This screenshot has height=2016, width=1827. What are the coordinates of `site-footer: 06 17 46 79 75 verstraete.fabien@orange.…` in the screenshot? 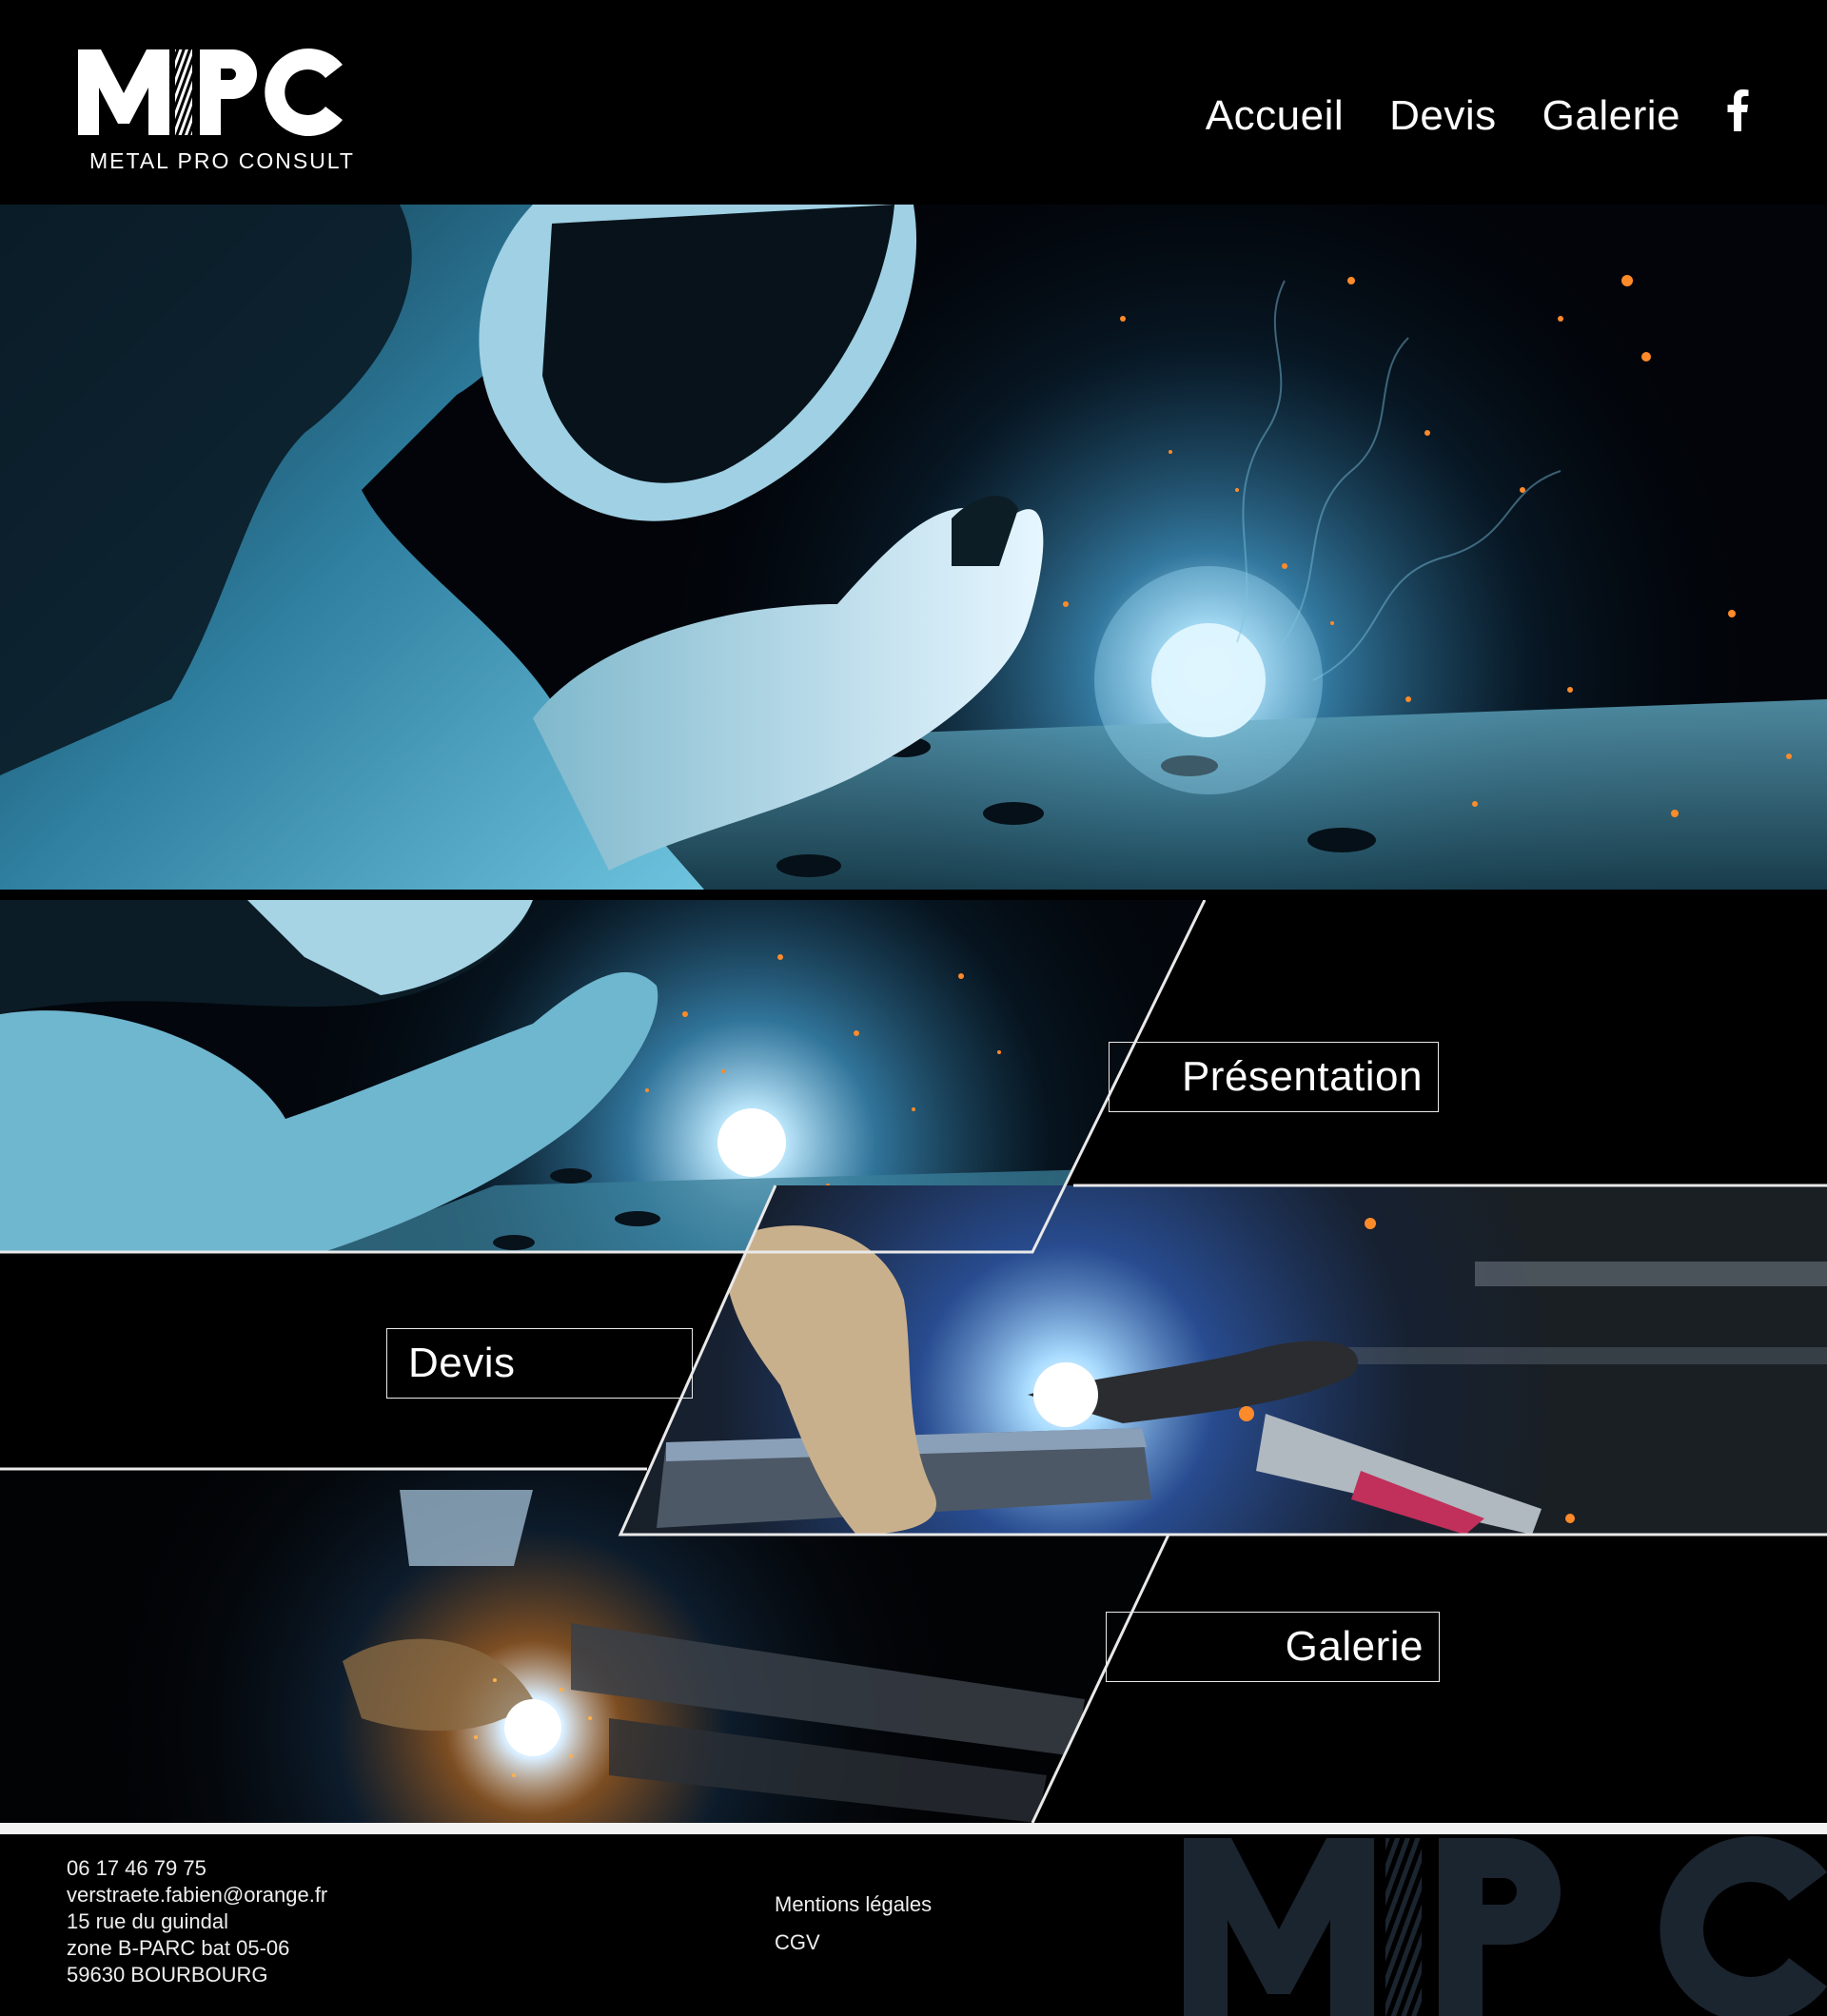 It's located at (913, 1925).